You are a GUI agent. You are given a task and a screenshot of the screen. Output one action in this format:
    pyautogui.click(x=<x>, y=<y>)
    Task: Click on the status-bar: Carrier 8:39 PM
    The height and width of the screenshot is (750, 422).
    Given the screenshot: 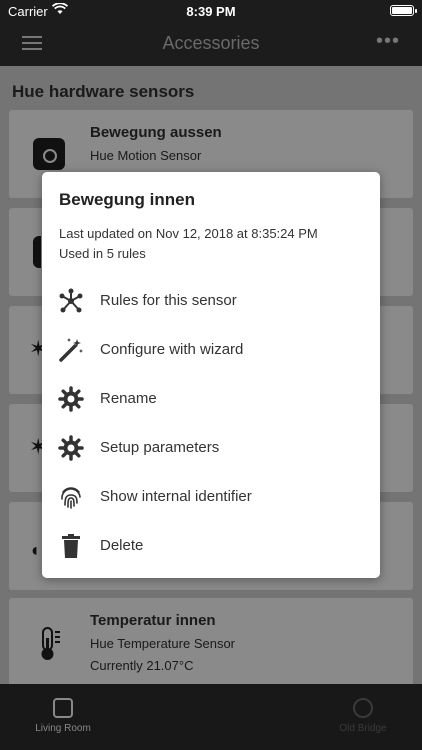 What is the action you would take?
    pyautogui.click(x=211, y=11)
    